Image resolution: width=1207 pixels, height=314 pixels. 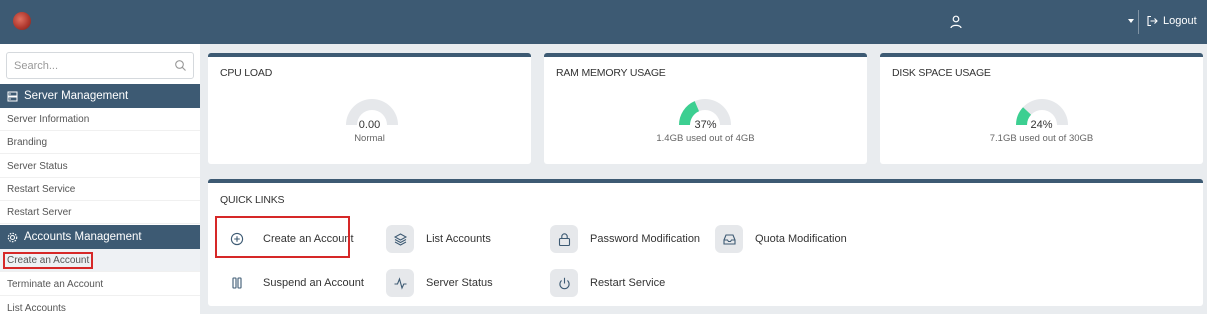 I want to click on search-input, so click(x=82, y=65).